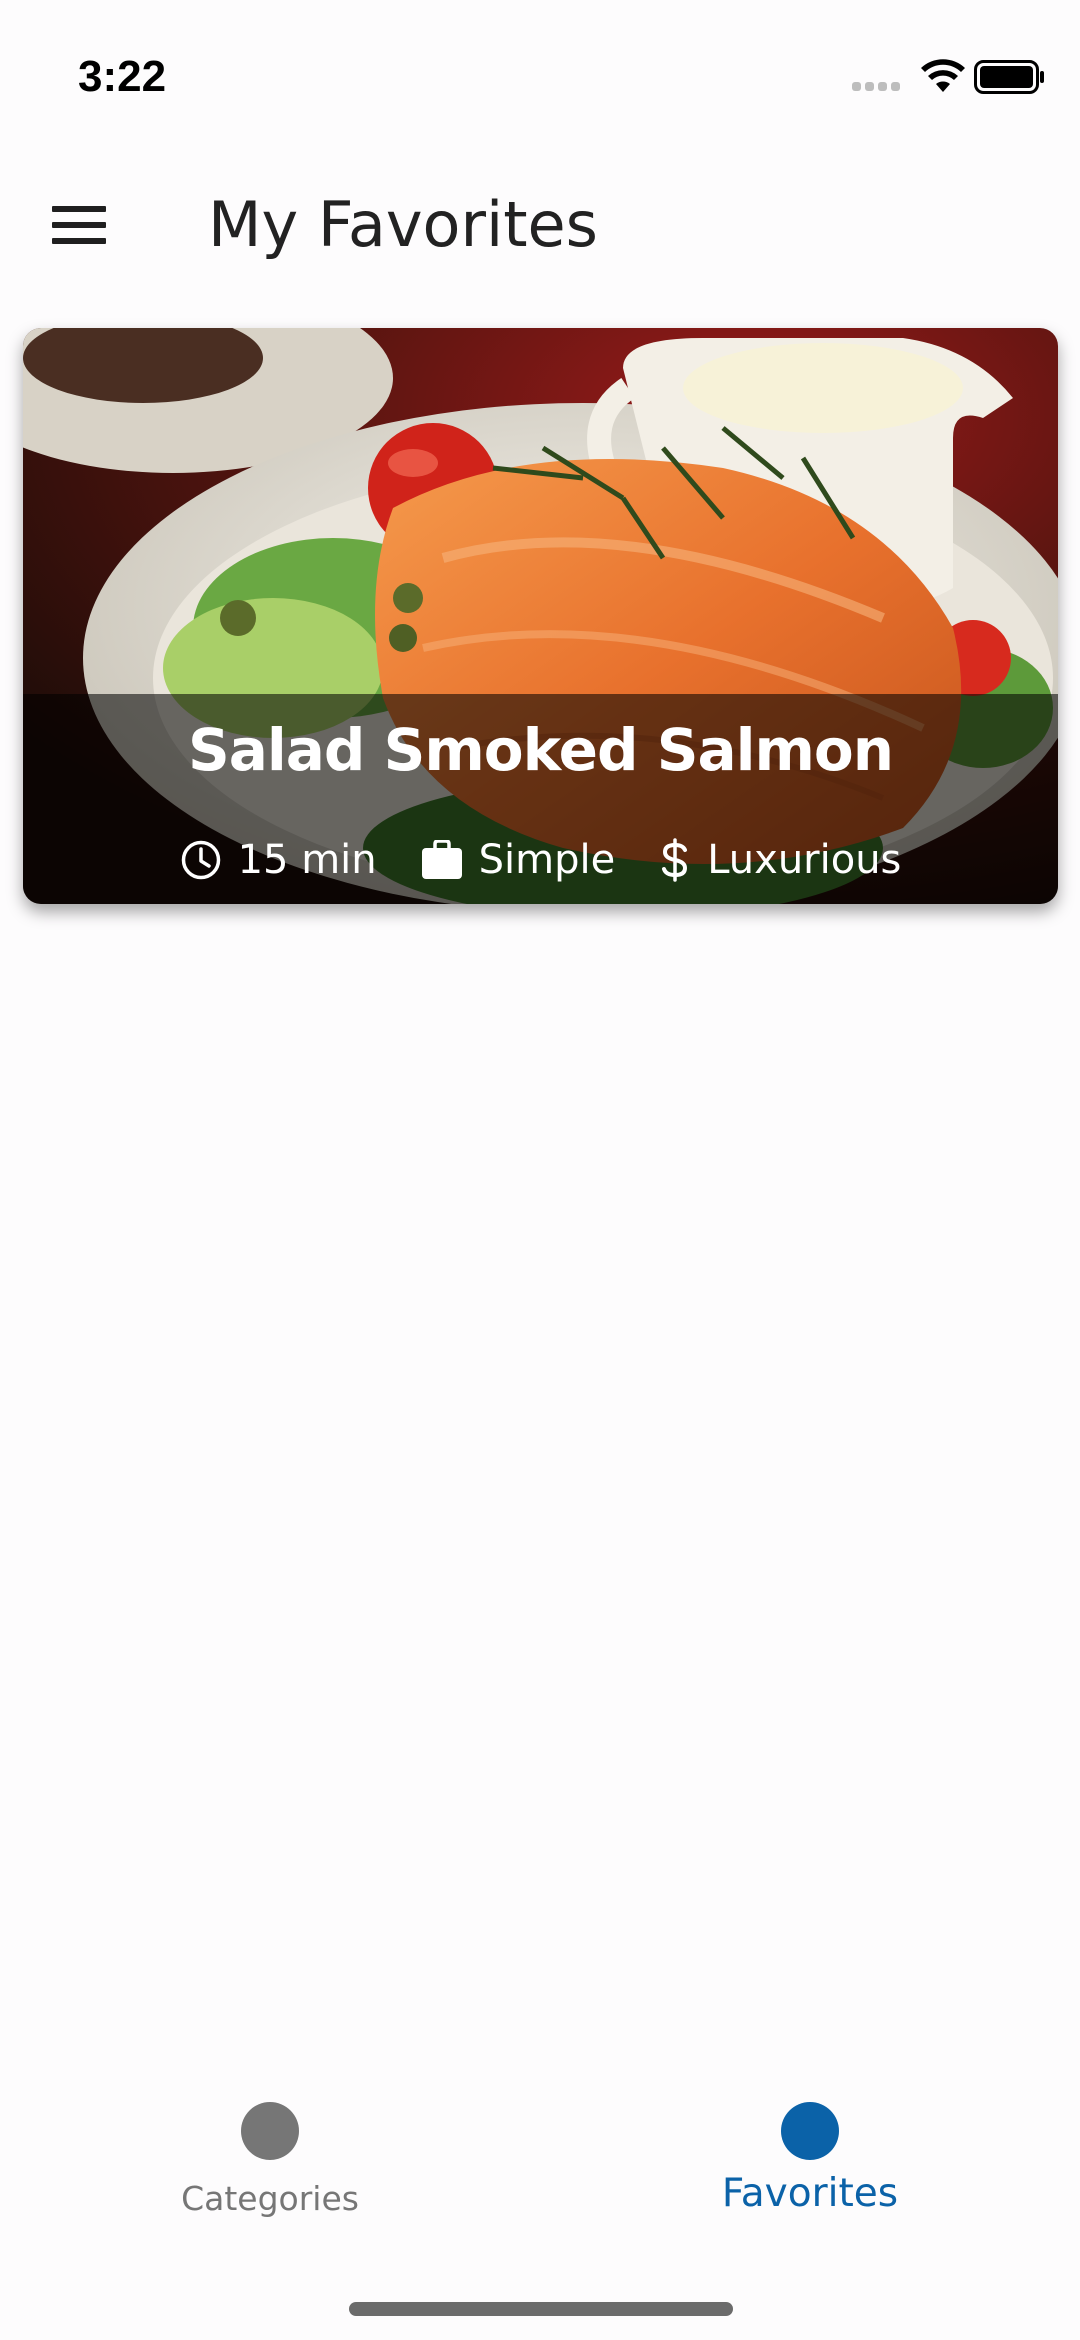 The height and width of the screenshot is (2340, 1080). Describe the element at coordinates (270, 2198) in the screenshot. I see `tab-categories-label: Categories` at that location.